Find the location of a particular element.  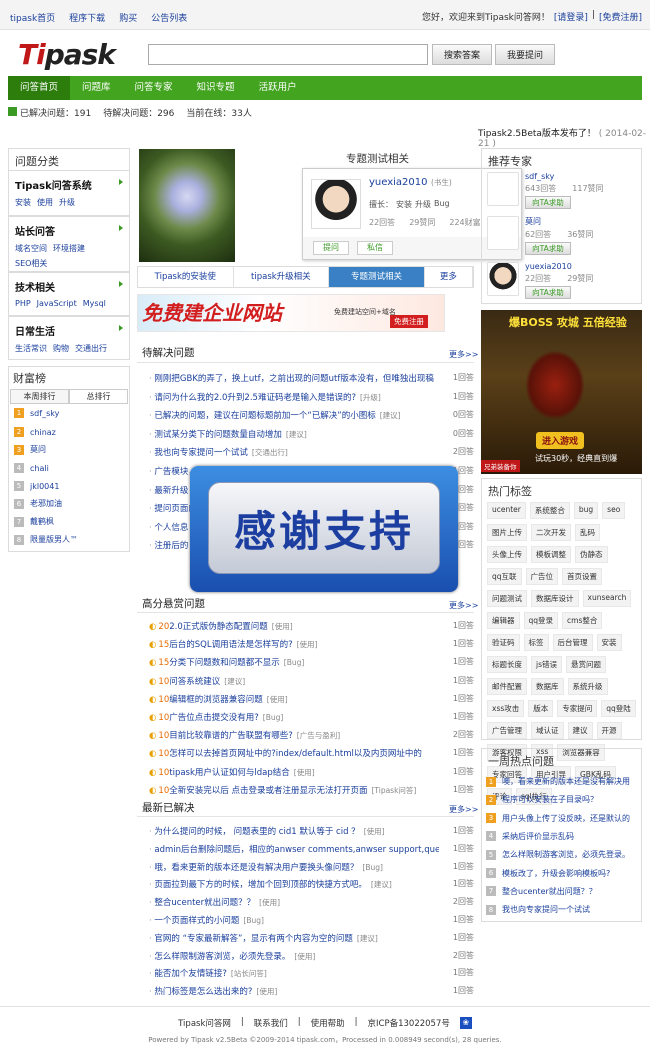

tag-item: 系统升级 is located at coordinates (587, 686).